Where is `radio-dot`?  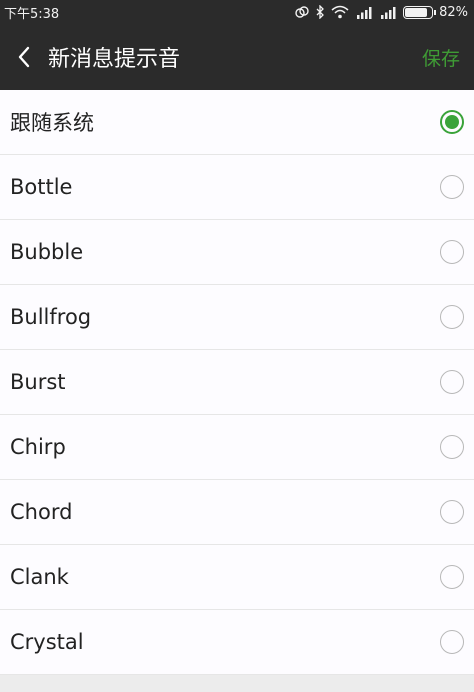 radio-dot is located at coordinates (452, 122).